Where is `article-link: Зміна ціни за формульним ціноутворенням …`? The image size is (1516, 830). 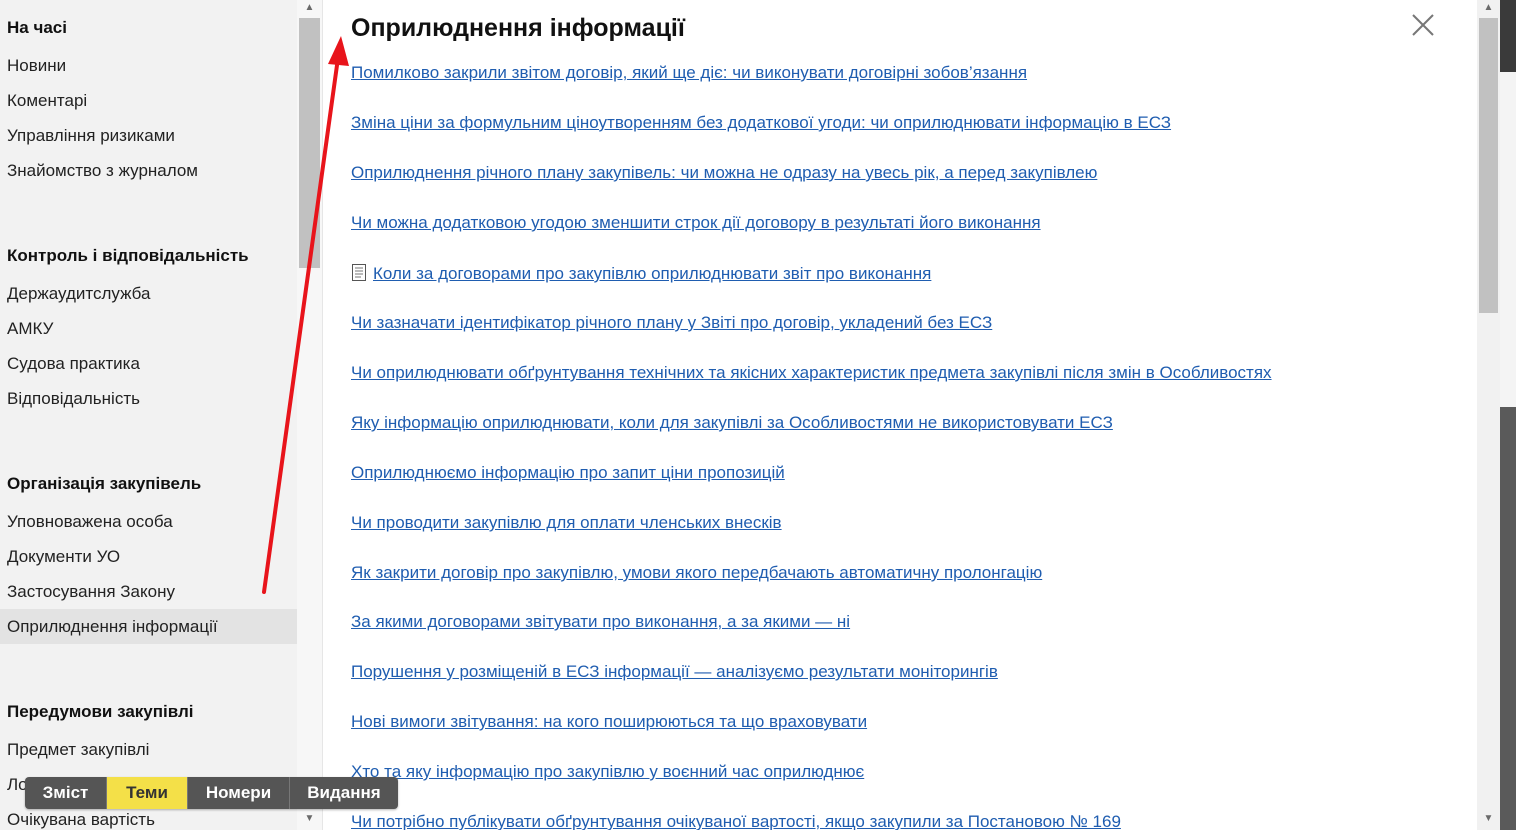
article-link: Зміна ціни за формульним ціноутворенням … is located at coordinates (761, 123).